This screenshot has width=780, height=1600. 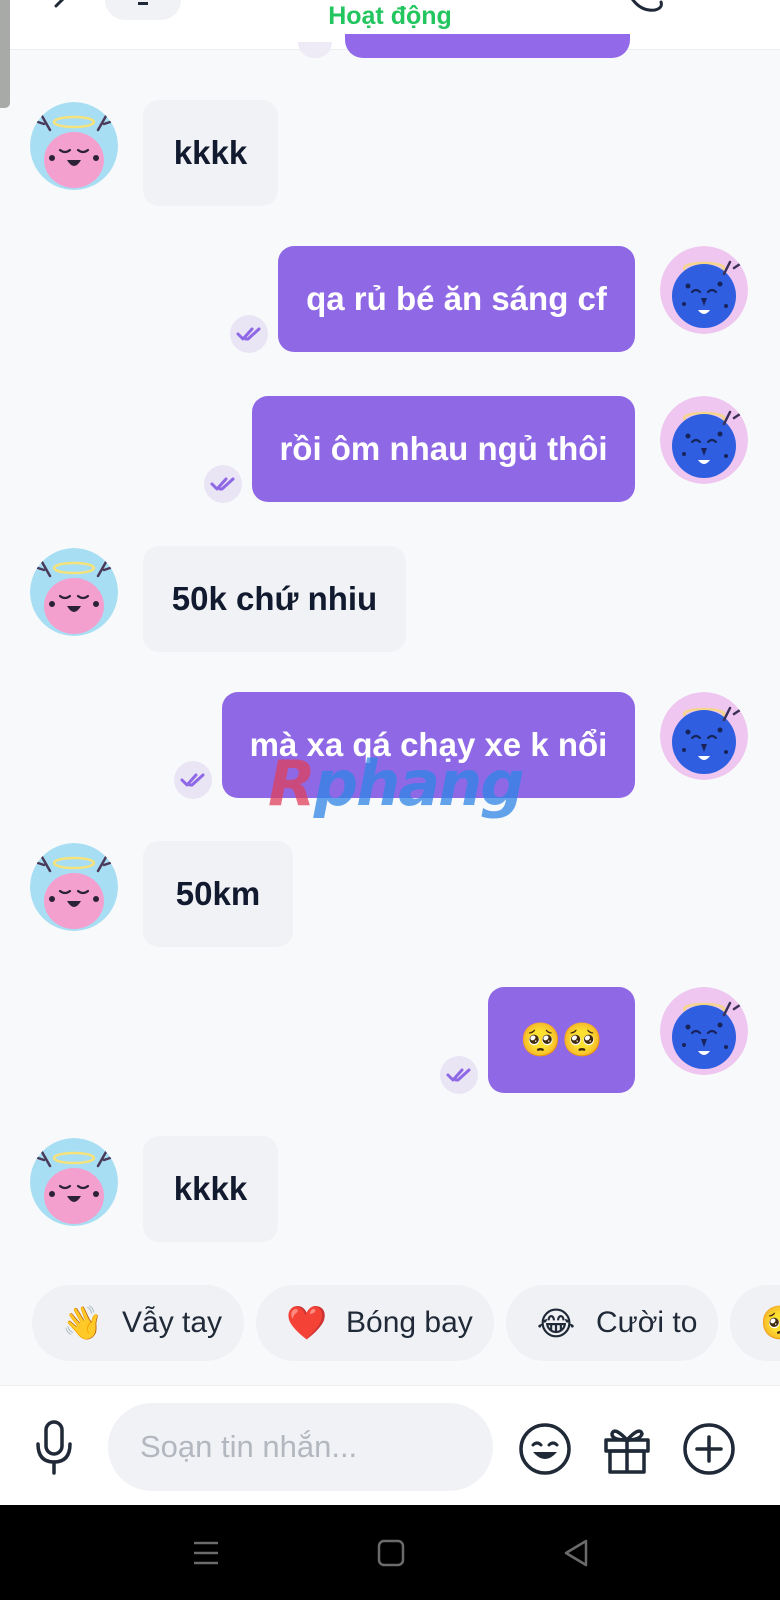 I want to click on message-bubble: 50k chứ nhiu, so click(x=274, y=599).